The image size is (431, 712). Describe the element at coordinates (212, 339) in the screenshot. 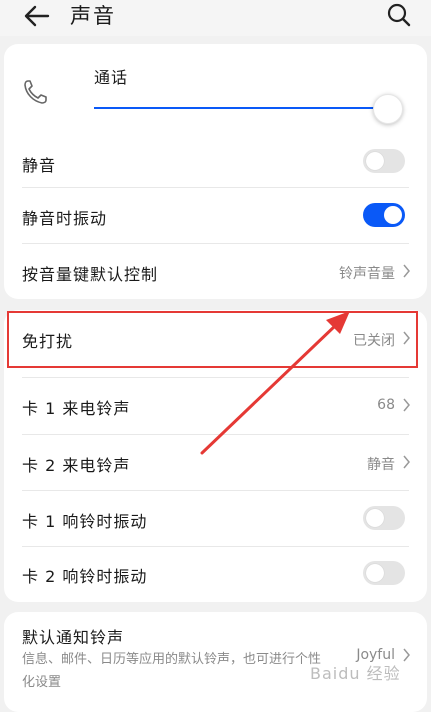

I see `dnd-highlight-box` at that location.